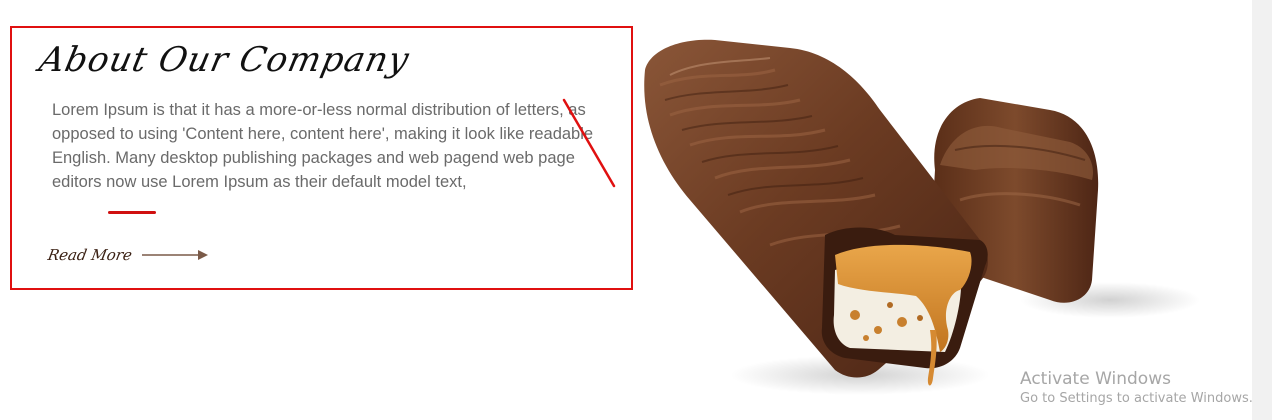  Describe the element at coordinates (224, 60) in the screenshot. I see `about-title: About Our Company` at that location.